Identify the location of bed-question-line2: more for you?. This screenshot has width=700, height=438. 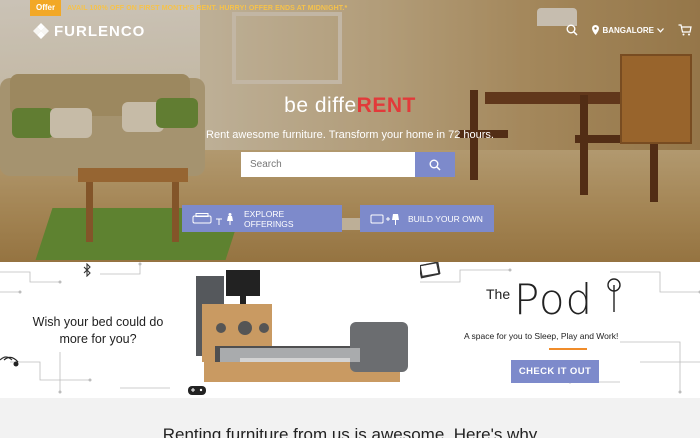
(98, 339).